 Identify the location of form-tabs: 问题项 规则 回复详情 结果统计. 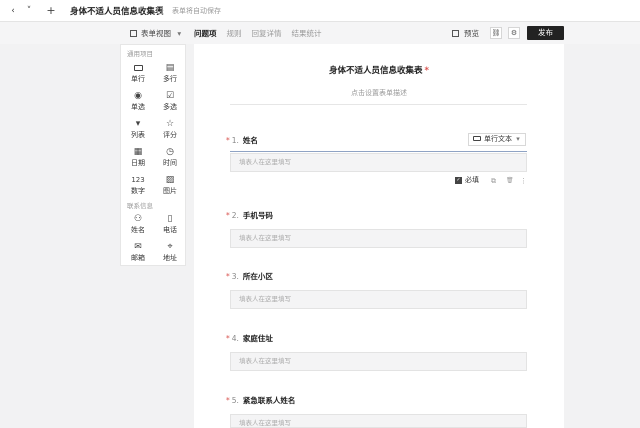
(258, 33).